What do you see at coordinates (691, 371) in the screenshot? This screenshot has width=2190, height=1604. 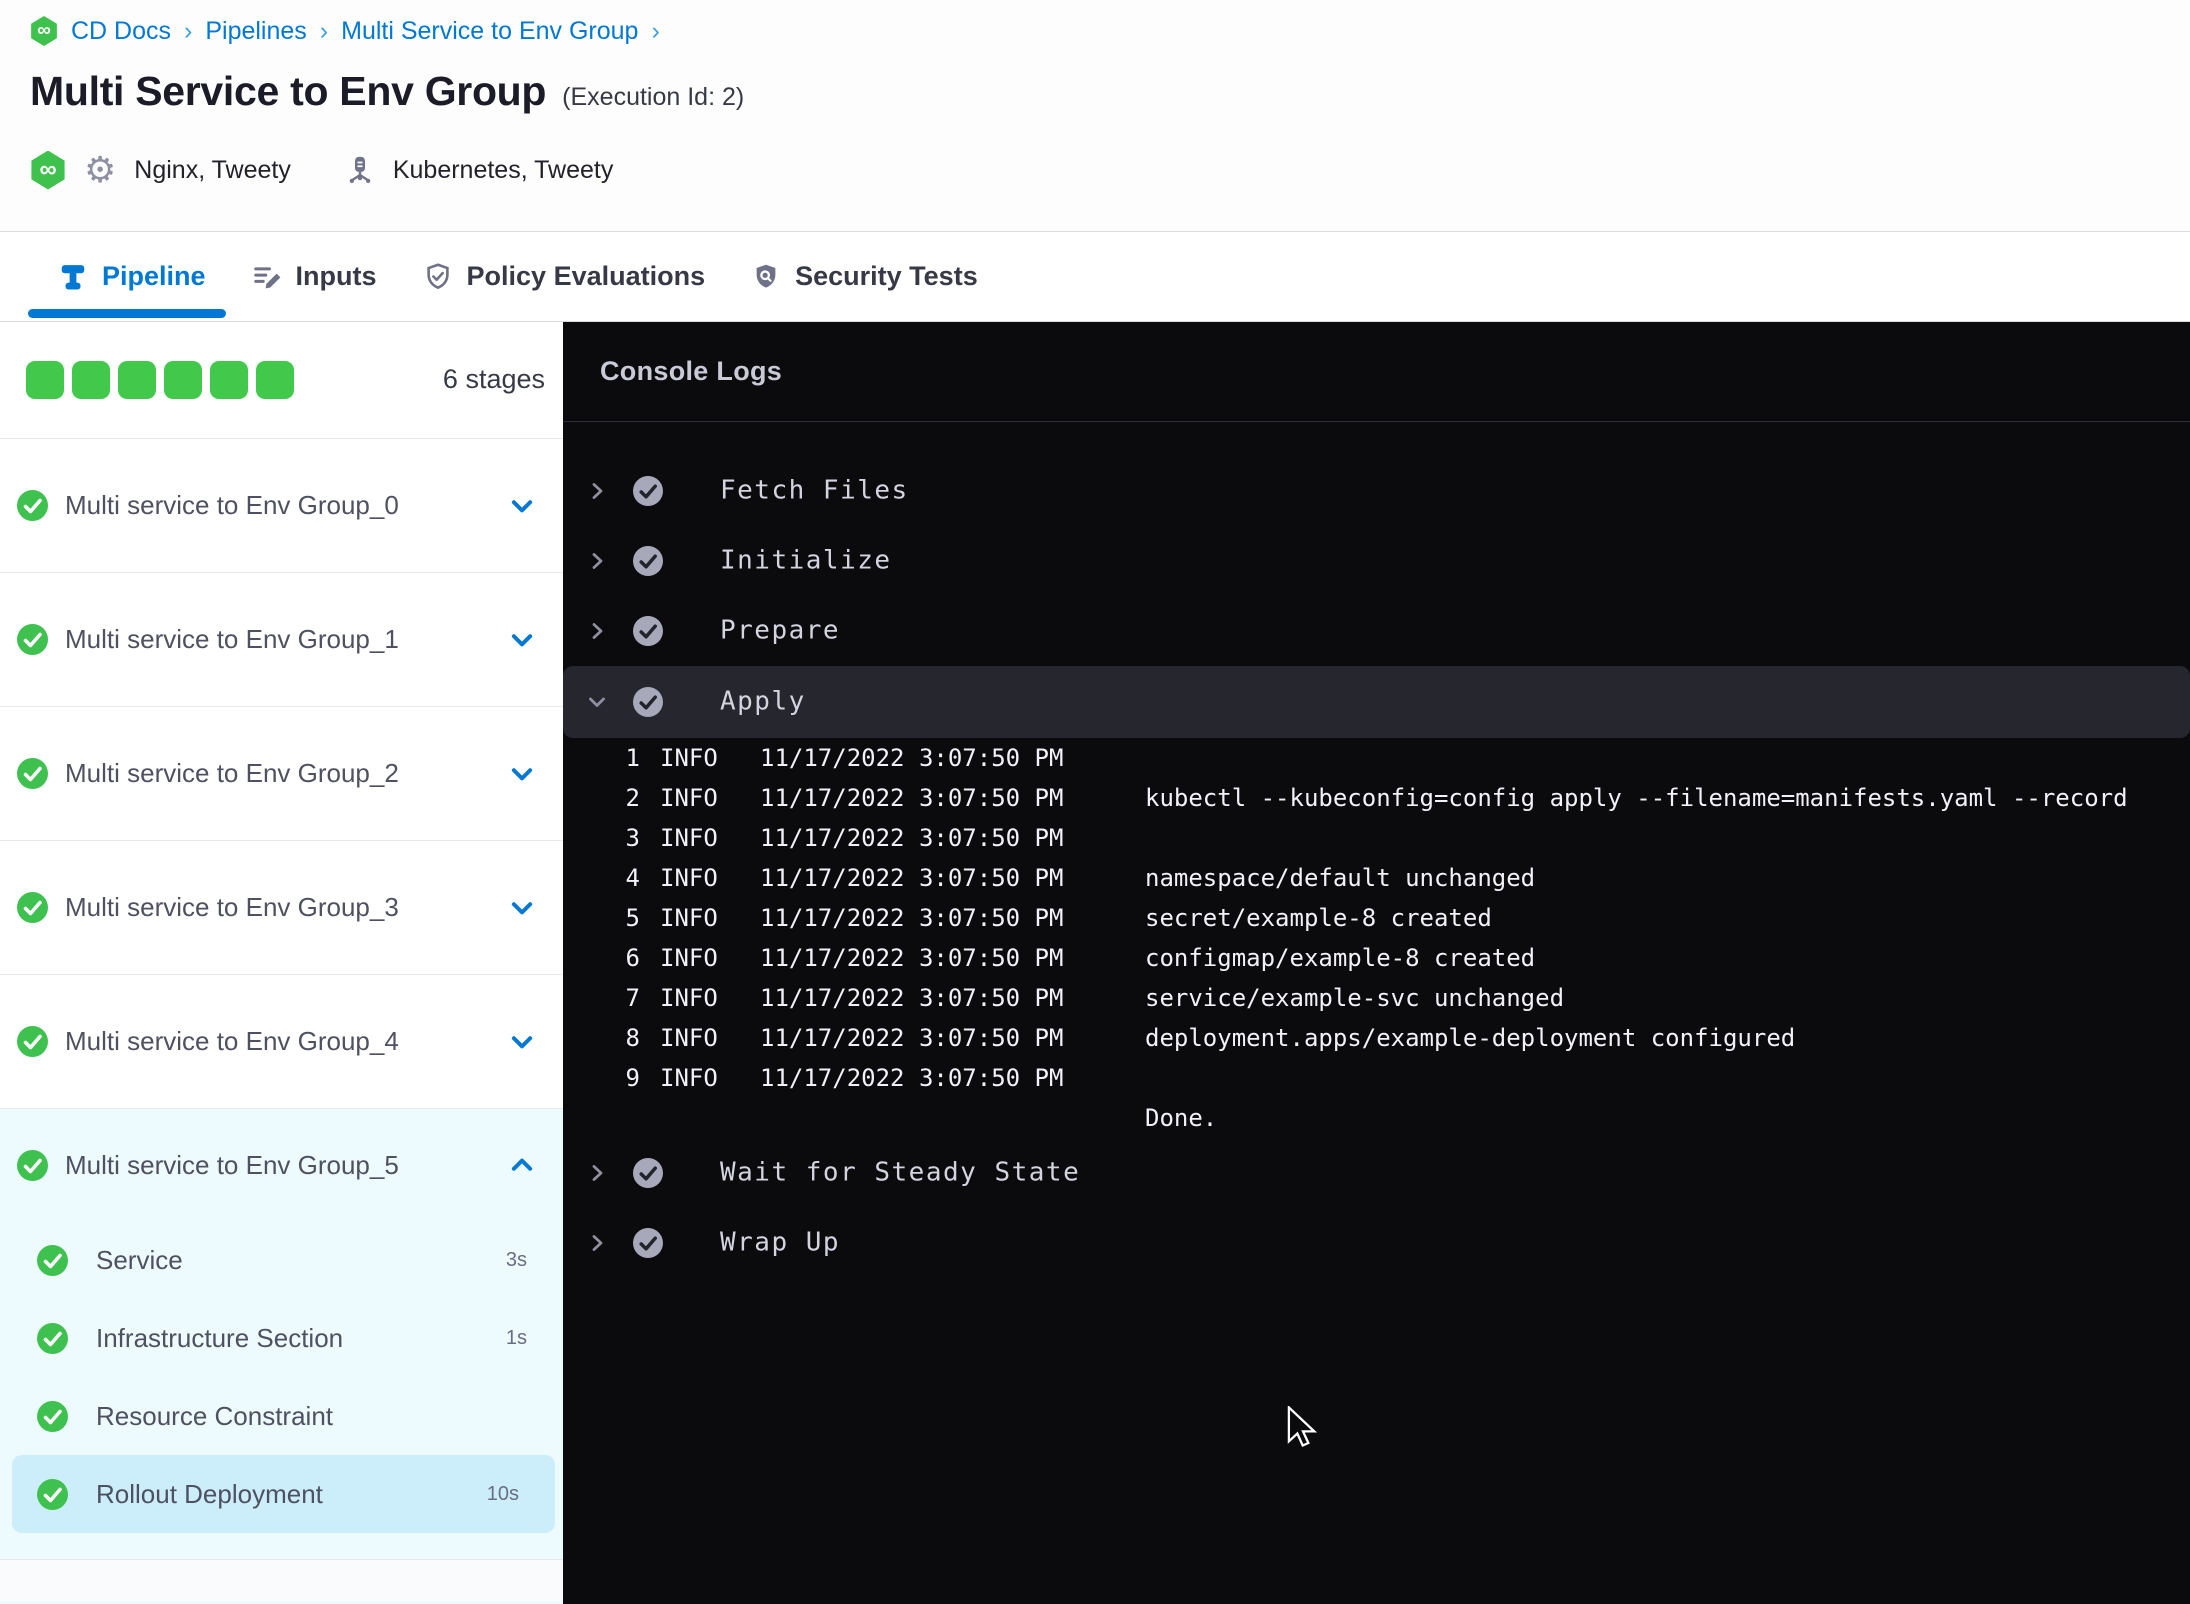 I see `console-title: Console Logs` at bounding box center [691, 371].